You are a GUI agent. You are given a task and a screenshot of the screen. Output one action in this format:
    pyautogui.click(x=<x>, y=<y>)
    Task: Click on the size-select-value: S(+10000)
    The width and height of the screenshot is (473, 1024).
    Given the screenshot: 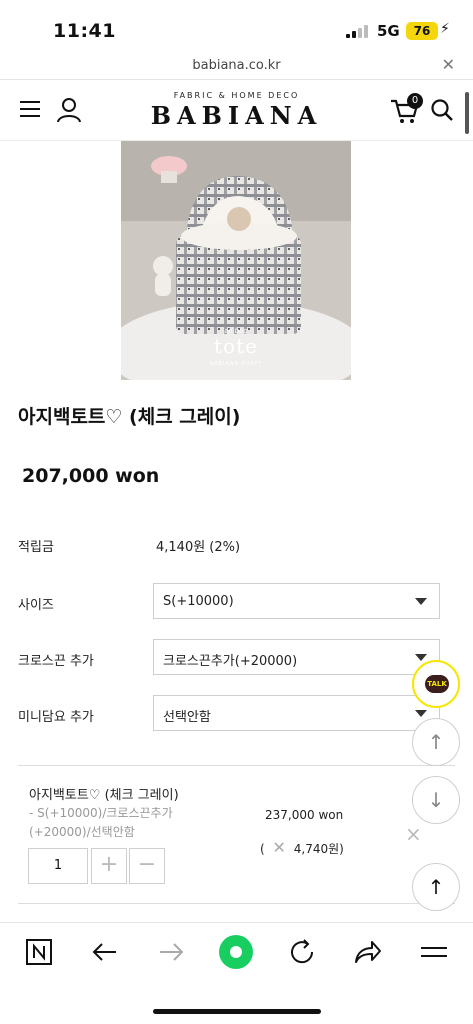 What is the action you would take?
    pyautogui.click(x=198, y=601)
    